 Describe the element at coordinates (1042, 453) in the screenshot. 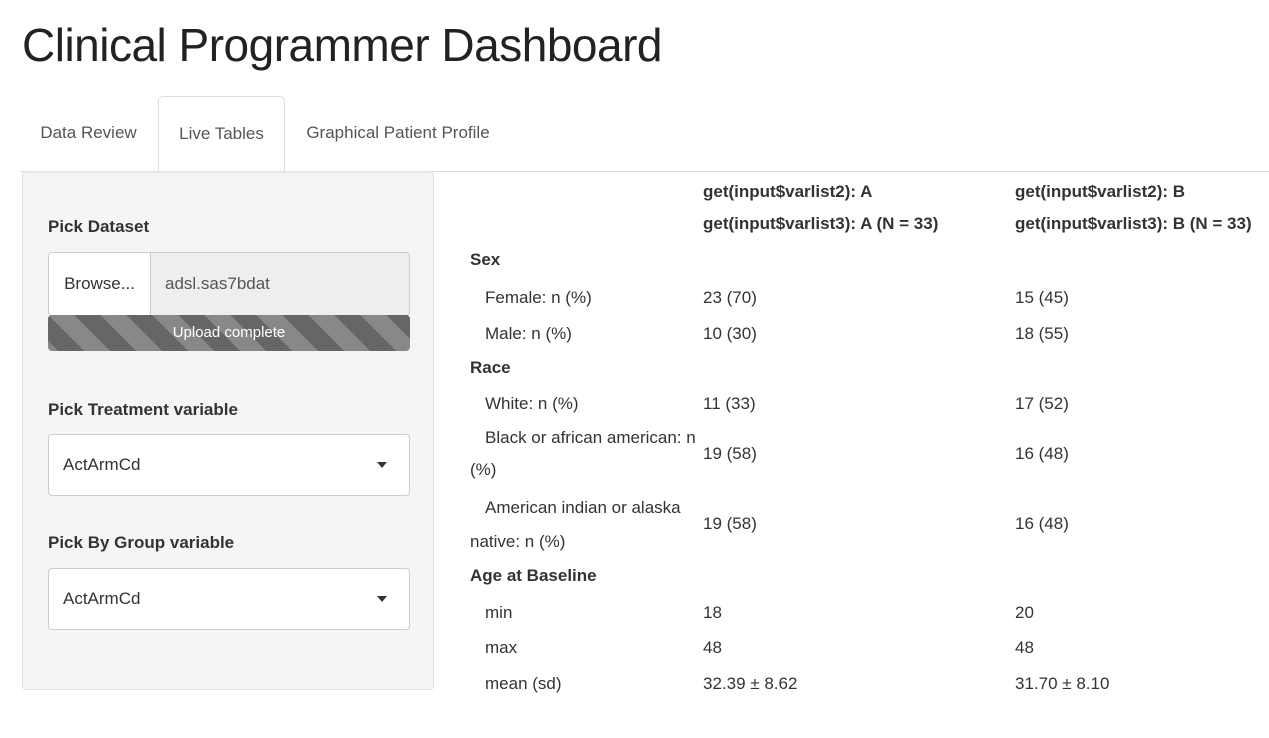

I see `cell-black-b: 16 (48)` at that location.